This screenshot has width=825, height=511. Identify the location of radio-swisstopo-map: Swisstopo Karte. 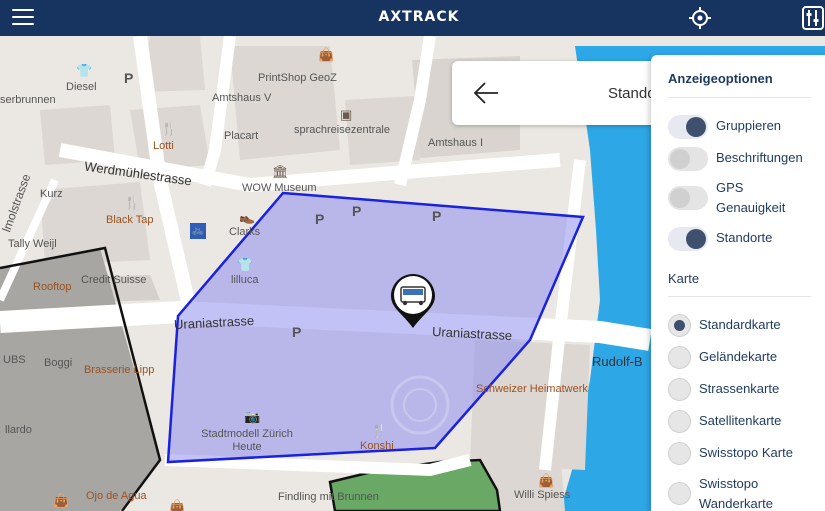
(743, 454).